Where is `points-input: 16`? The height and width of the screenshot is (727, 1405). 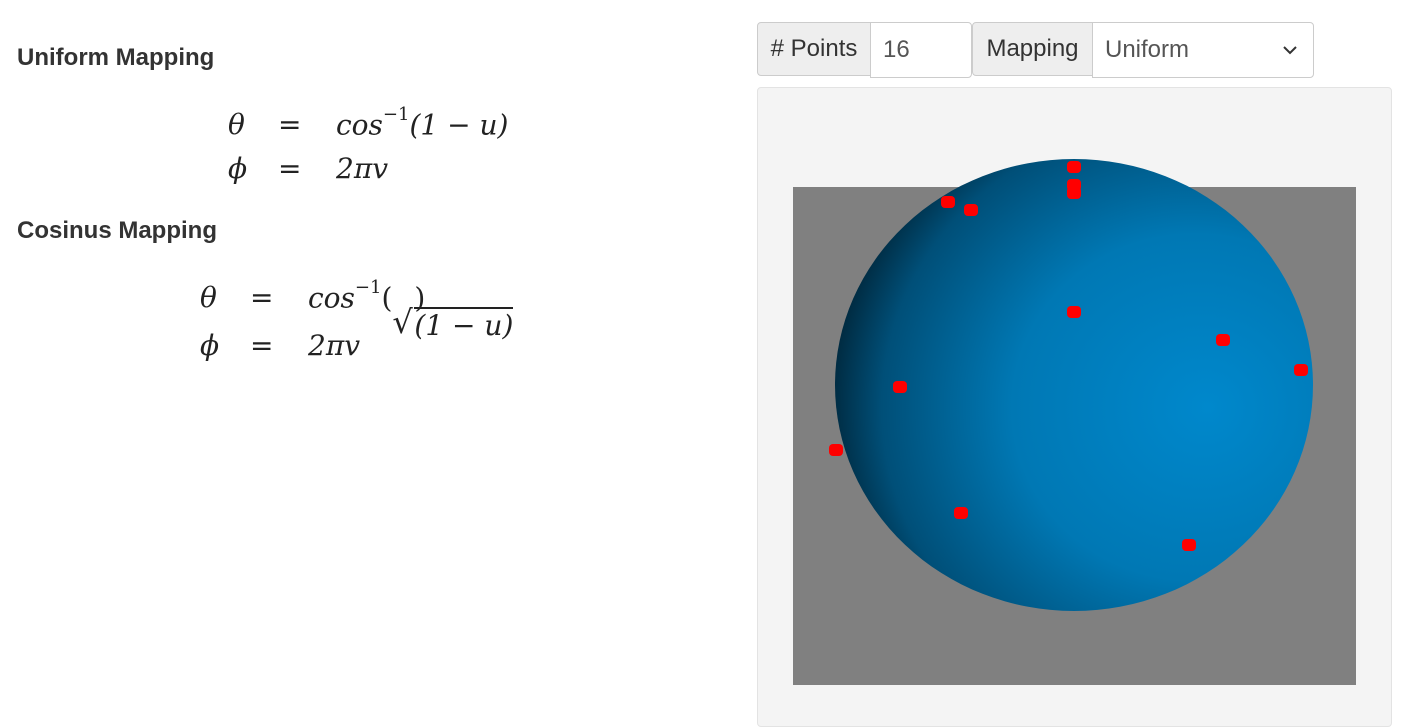 points-input: 16 is located at coordinates (921, 50).